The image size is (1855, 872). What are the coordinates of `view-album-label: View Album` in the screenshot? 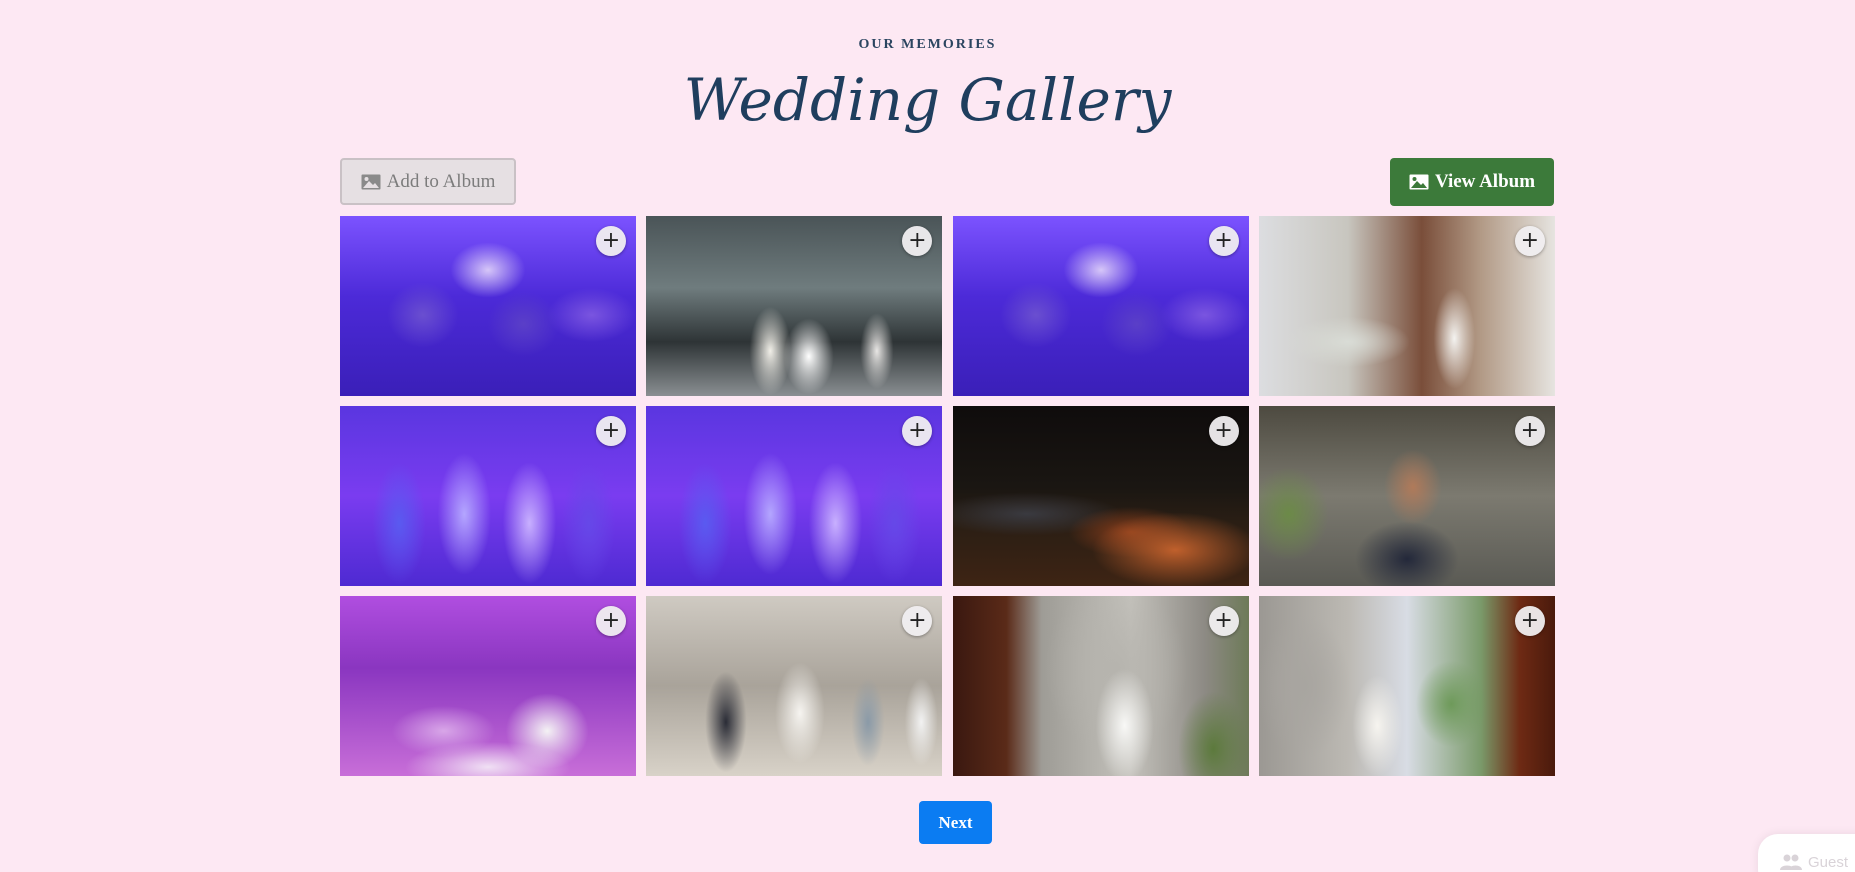 It's located at (1485, 181).